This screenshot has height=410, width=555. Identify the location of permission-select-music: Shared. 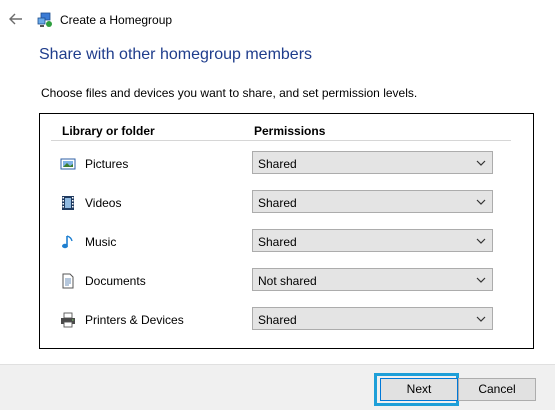
(372, 240).